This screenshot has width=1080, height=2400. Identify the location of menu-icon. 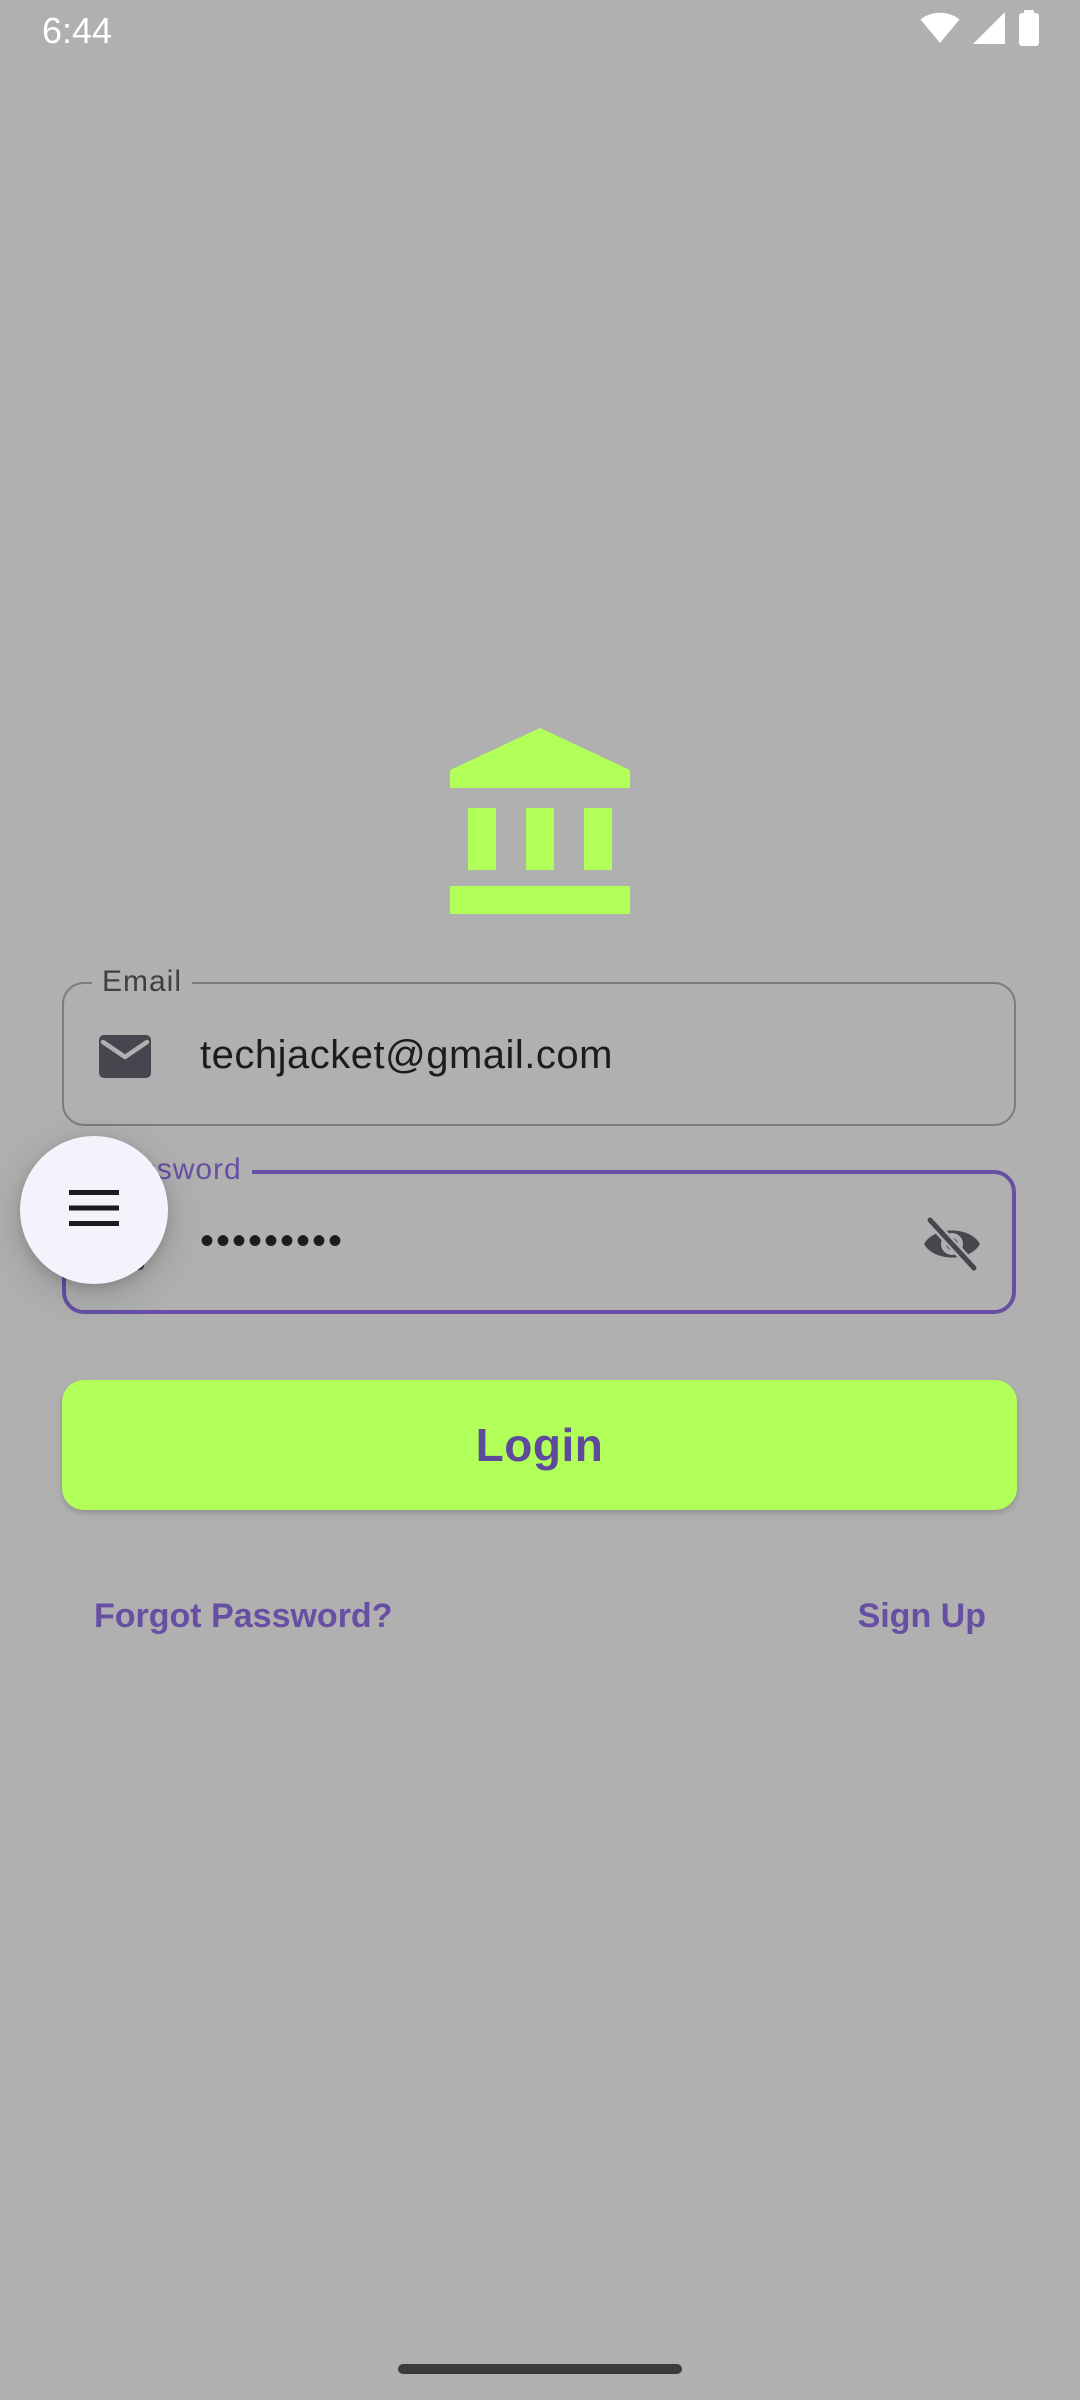
(94, 1210).